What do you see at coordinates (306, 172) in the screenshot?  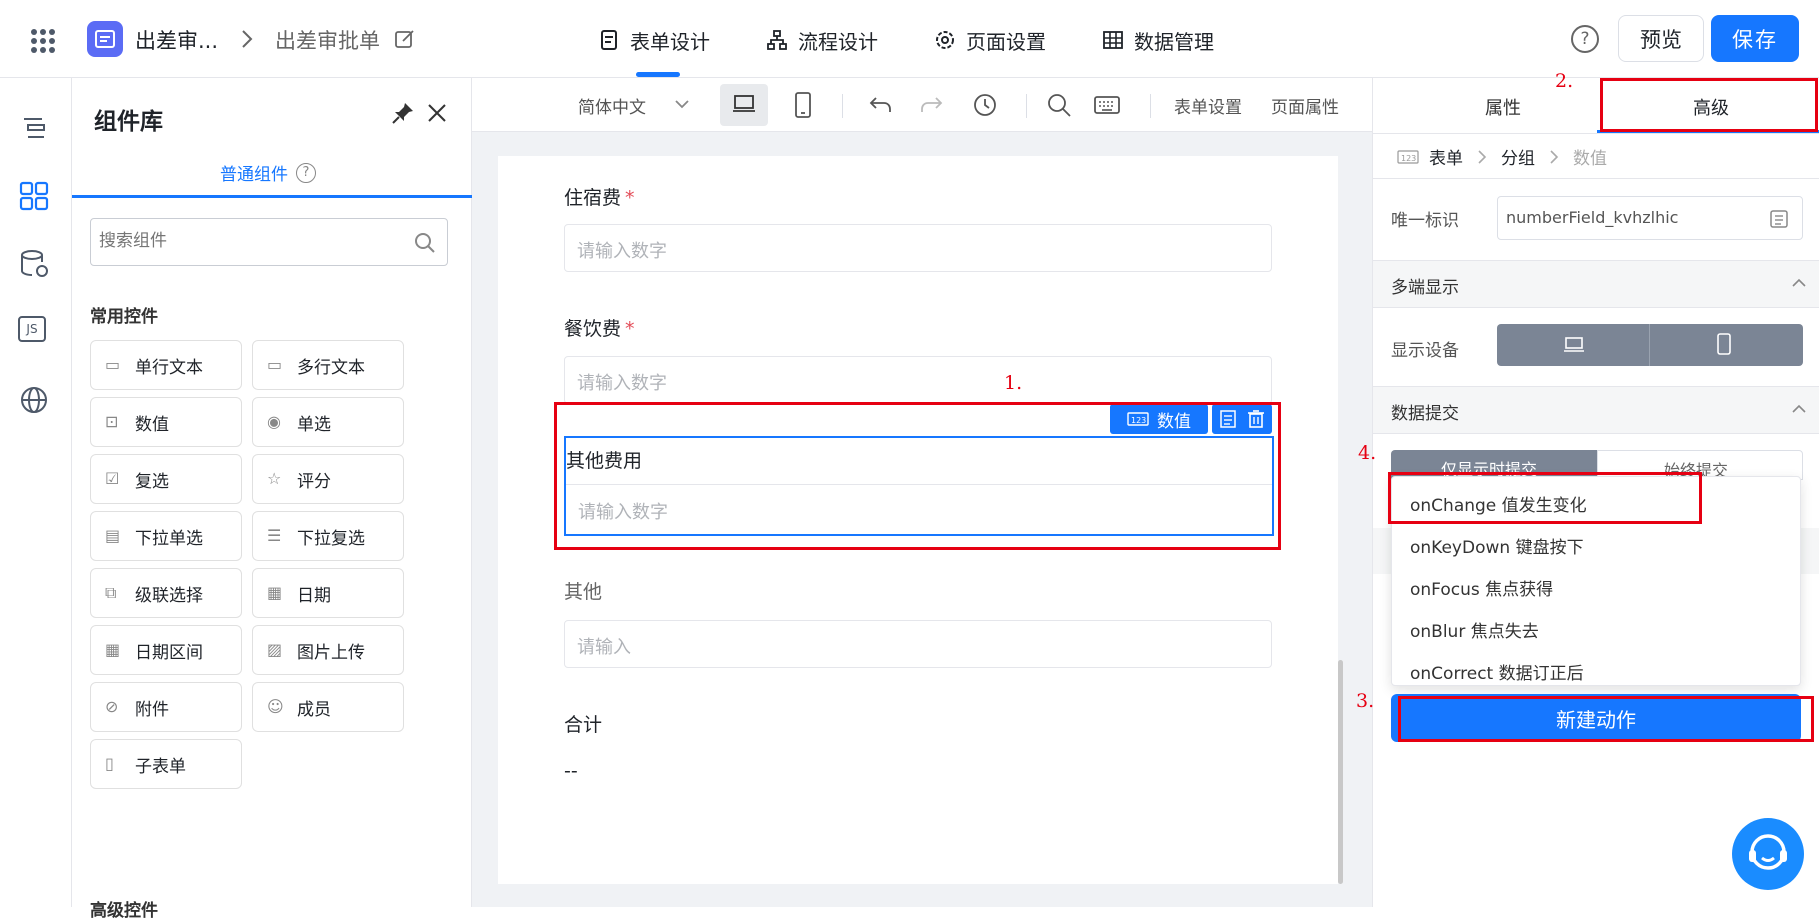 I see `question-icon: ?` at bounding box center [306, 172].